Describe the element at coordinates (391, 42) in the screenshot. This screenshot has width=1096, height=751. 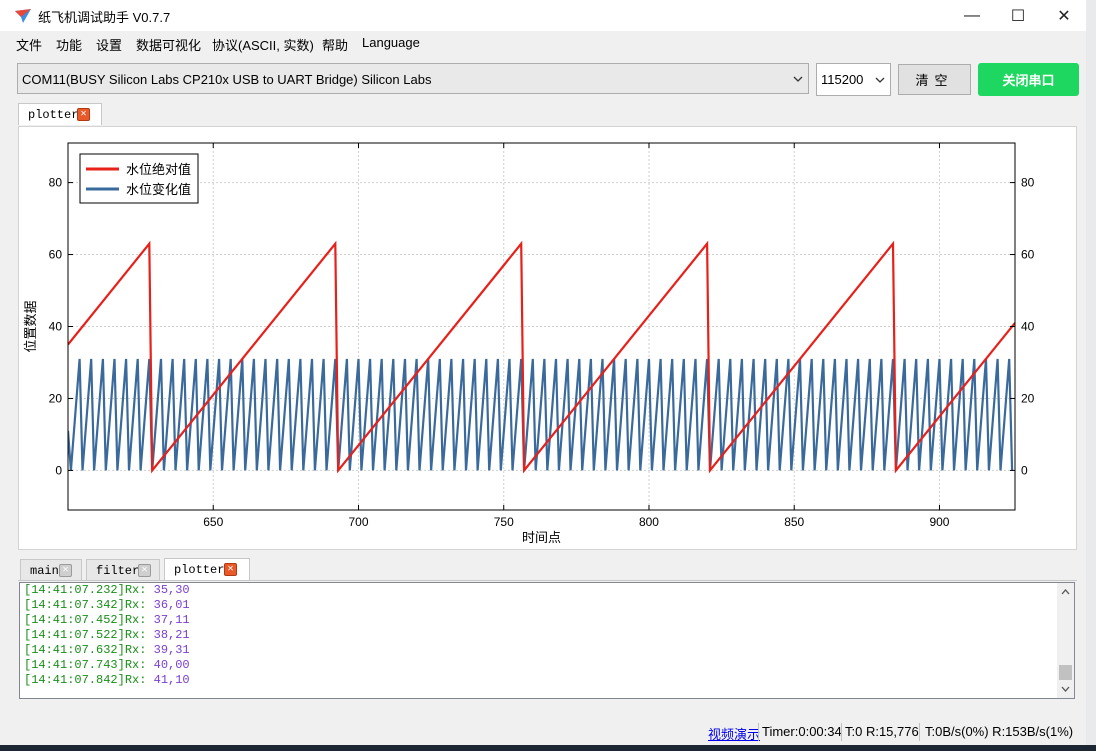
I see `menu-language: Language` at that location.